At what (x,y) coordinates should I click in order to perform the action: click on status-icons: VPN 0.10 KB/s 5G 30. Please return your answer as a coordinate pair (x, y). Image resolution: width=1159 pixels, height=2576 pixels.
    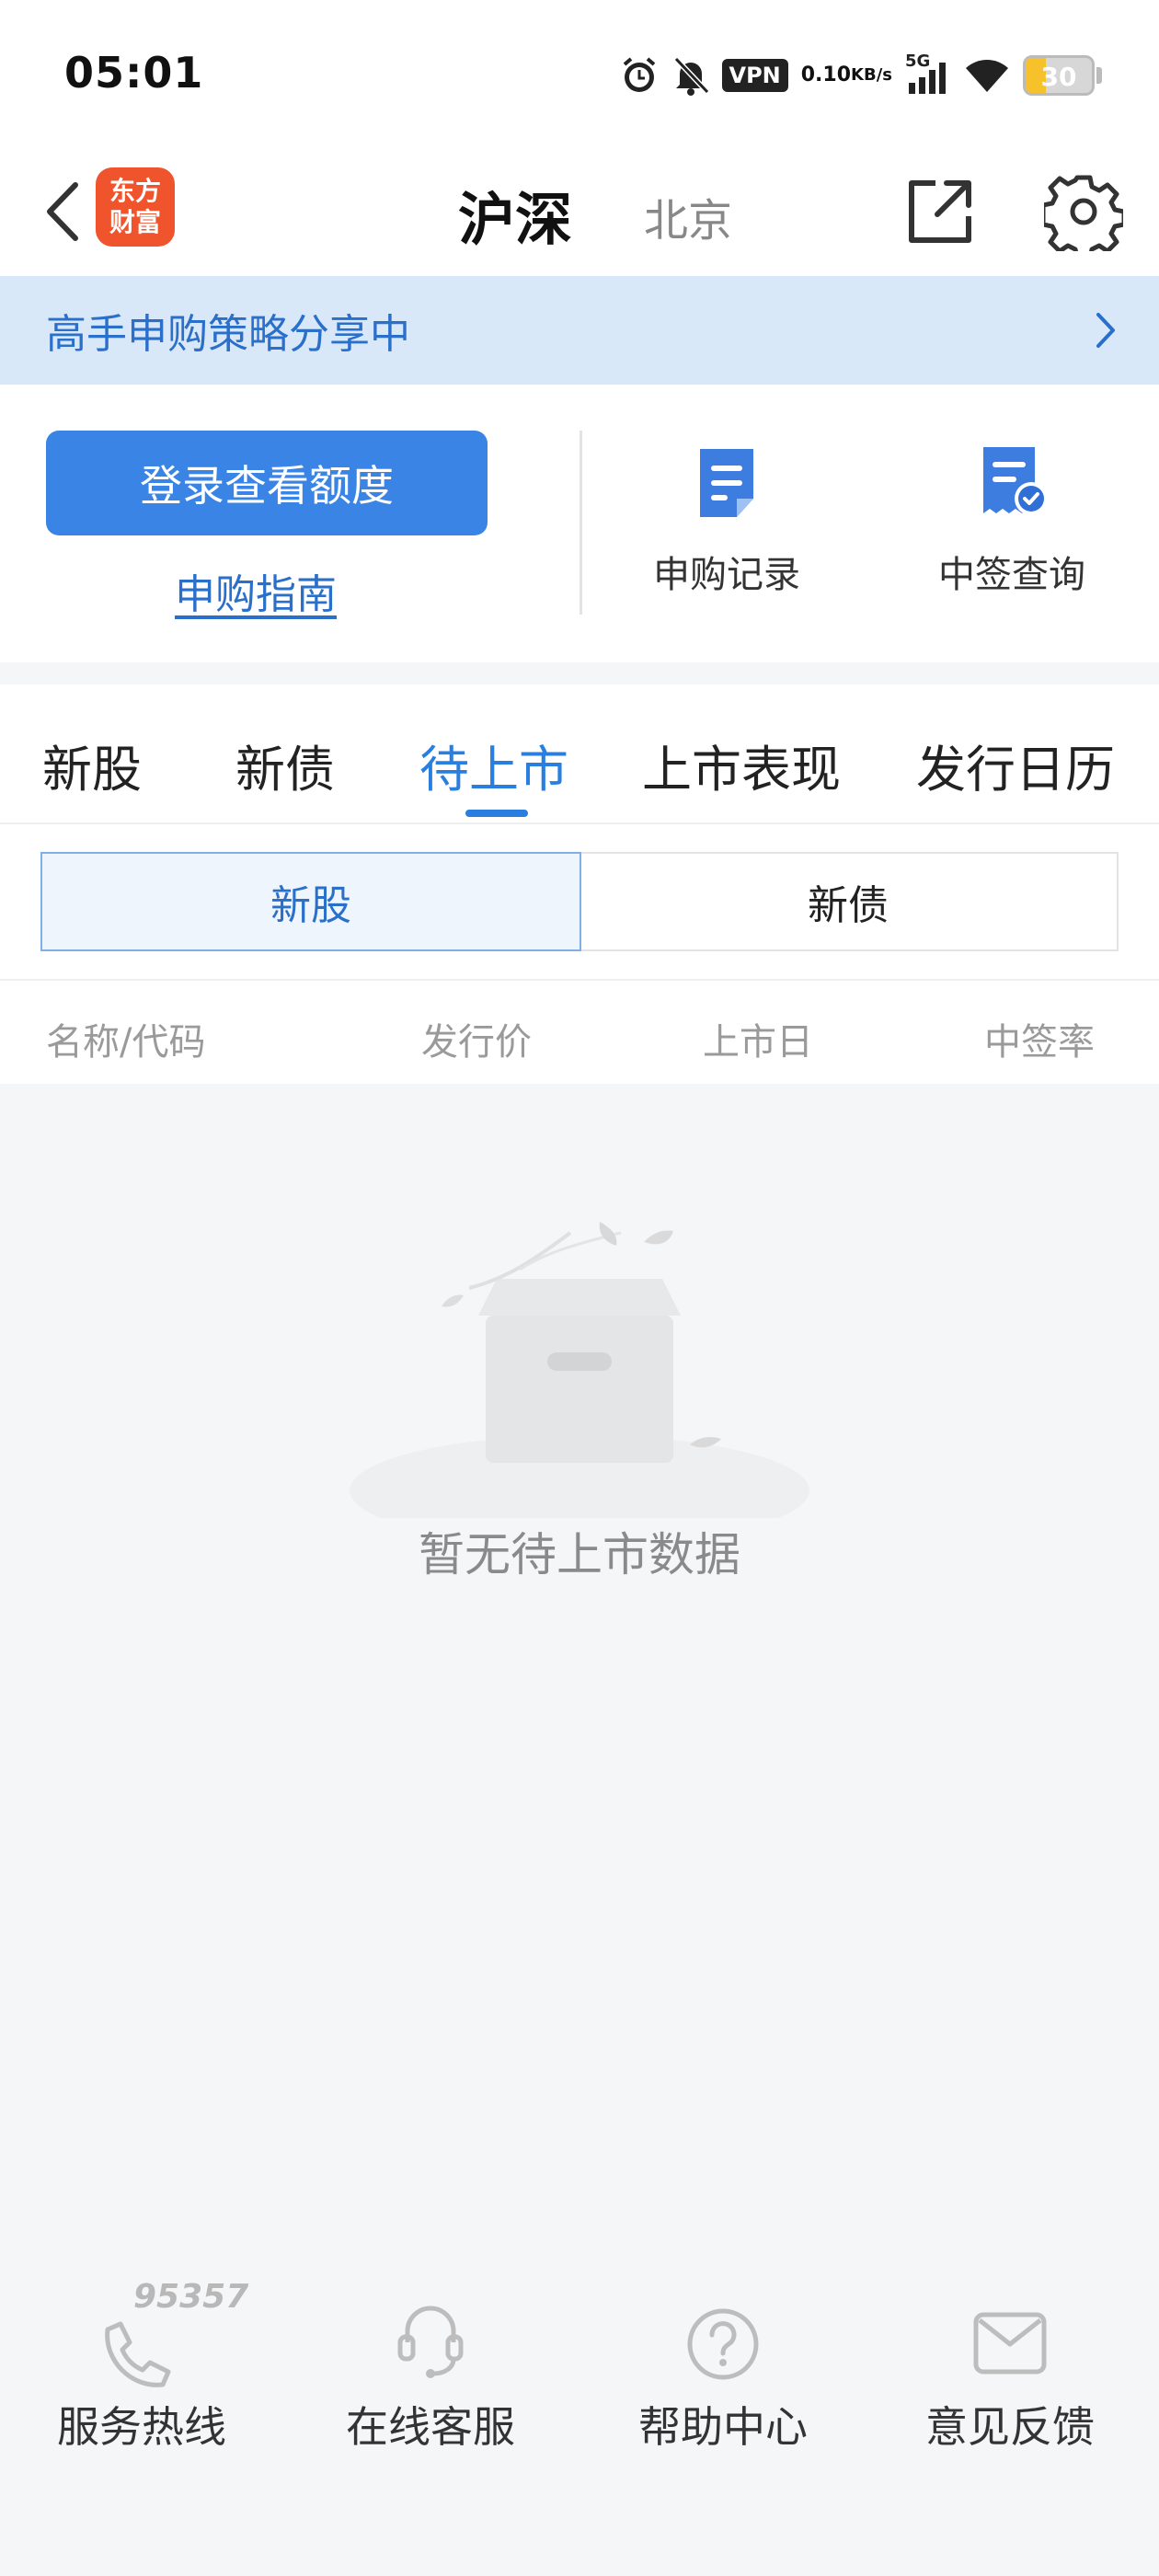
    Looking at the image, I should click on (860, 75).